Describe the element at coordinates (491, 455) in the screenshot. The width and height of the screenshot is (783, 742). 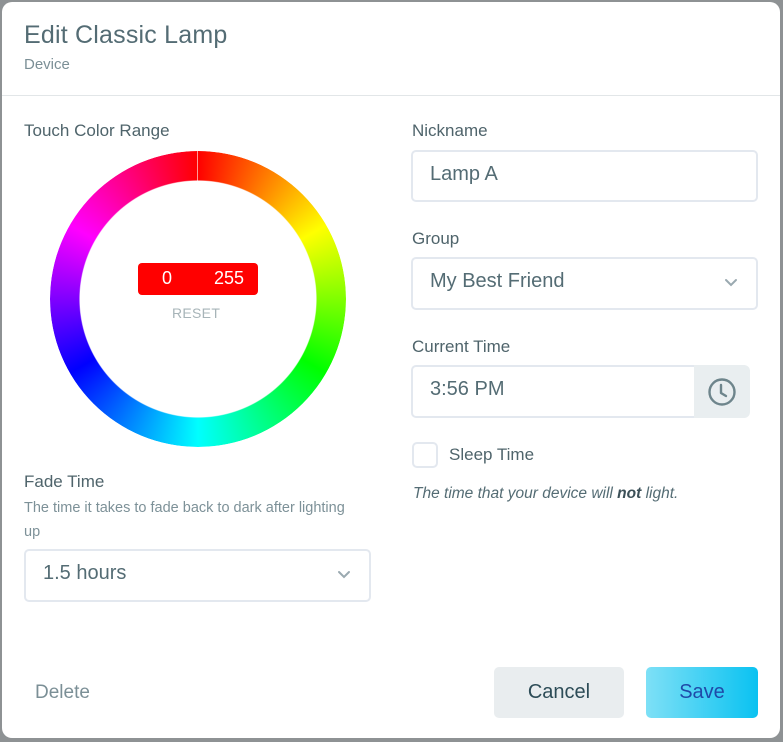
I see `sleep-time-label: Sleep Time` at that location.